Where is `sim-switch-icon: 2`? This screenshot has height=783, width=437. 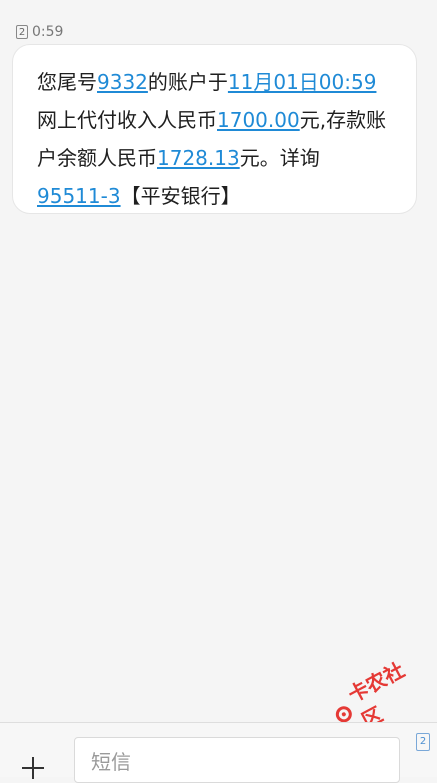
sim-switch-icon: 2 is located at coordinates (423, 742).